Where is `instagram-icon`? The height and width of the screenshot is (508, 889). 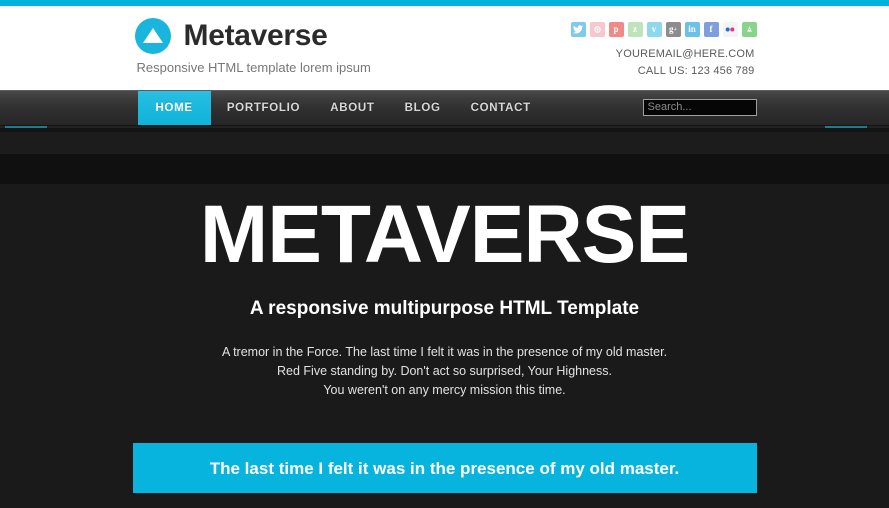
instagram-icon is located at coordinates (597, 29).